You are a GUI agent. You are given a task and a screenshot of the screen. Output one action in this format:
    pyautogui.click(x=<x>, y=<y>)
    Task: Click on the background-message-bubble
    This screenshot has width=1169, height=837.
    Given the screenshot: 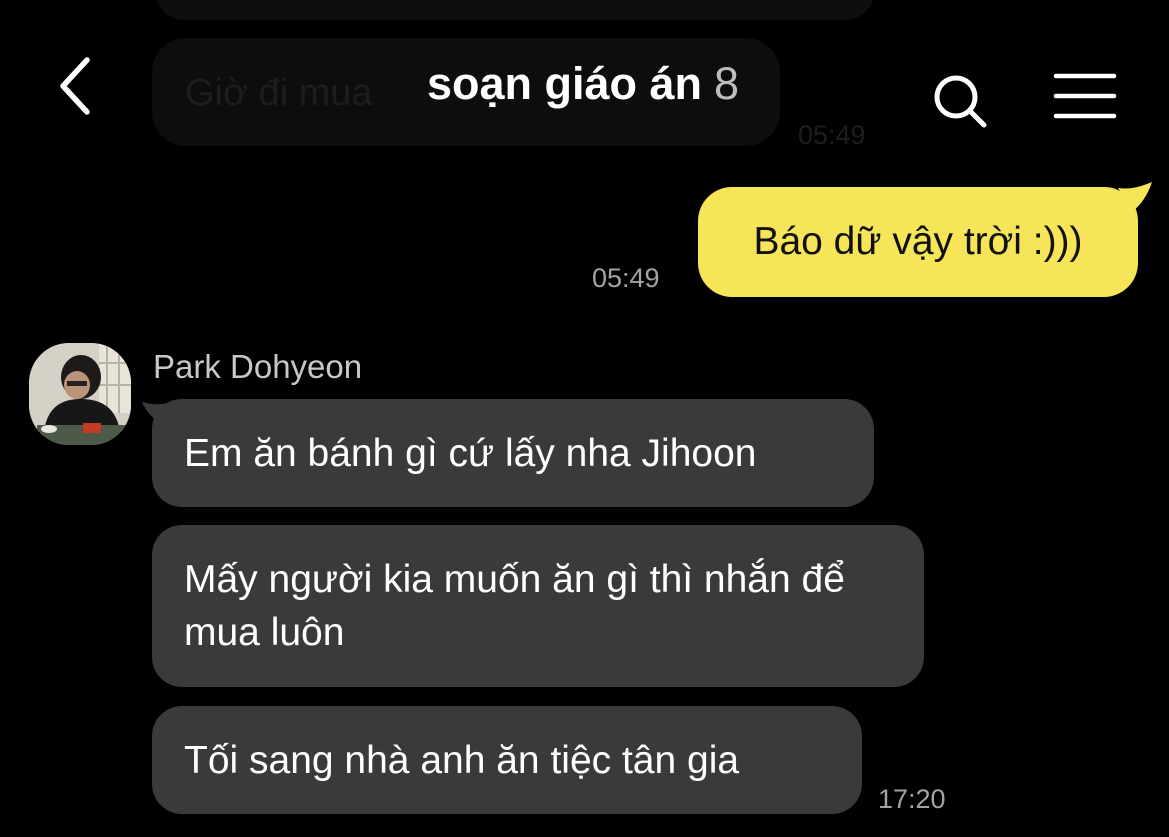 What is the action you would take?
    pyautogui.click(x=515, y=10)
    